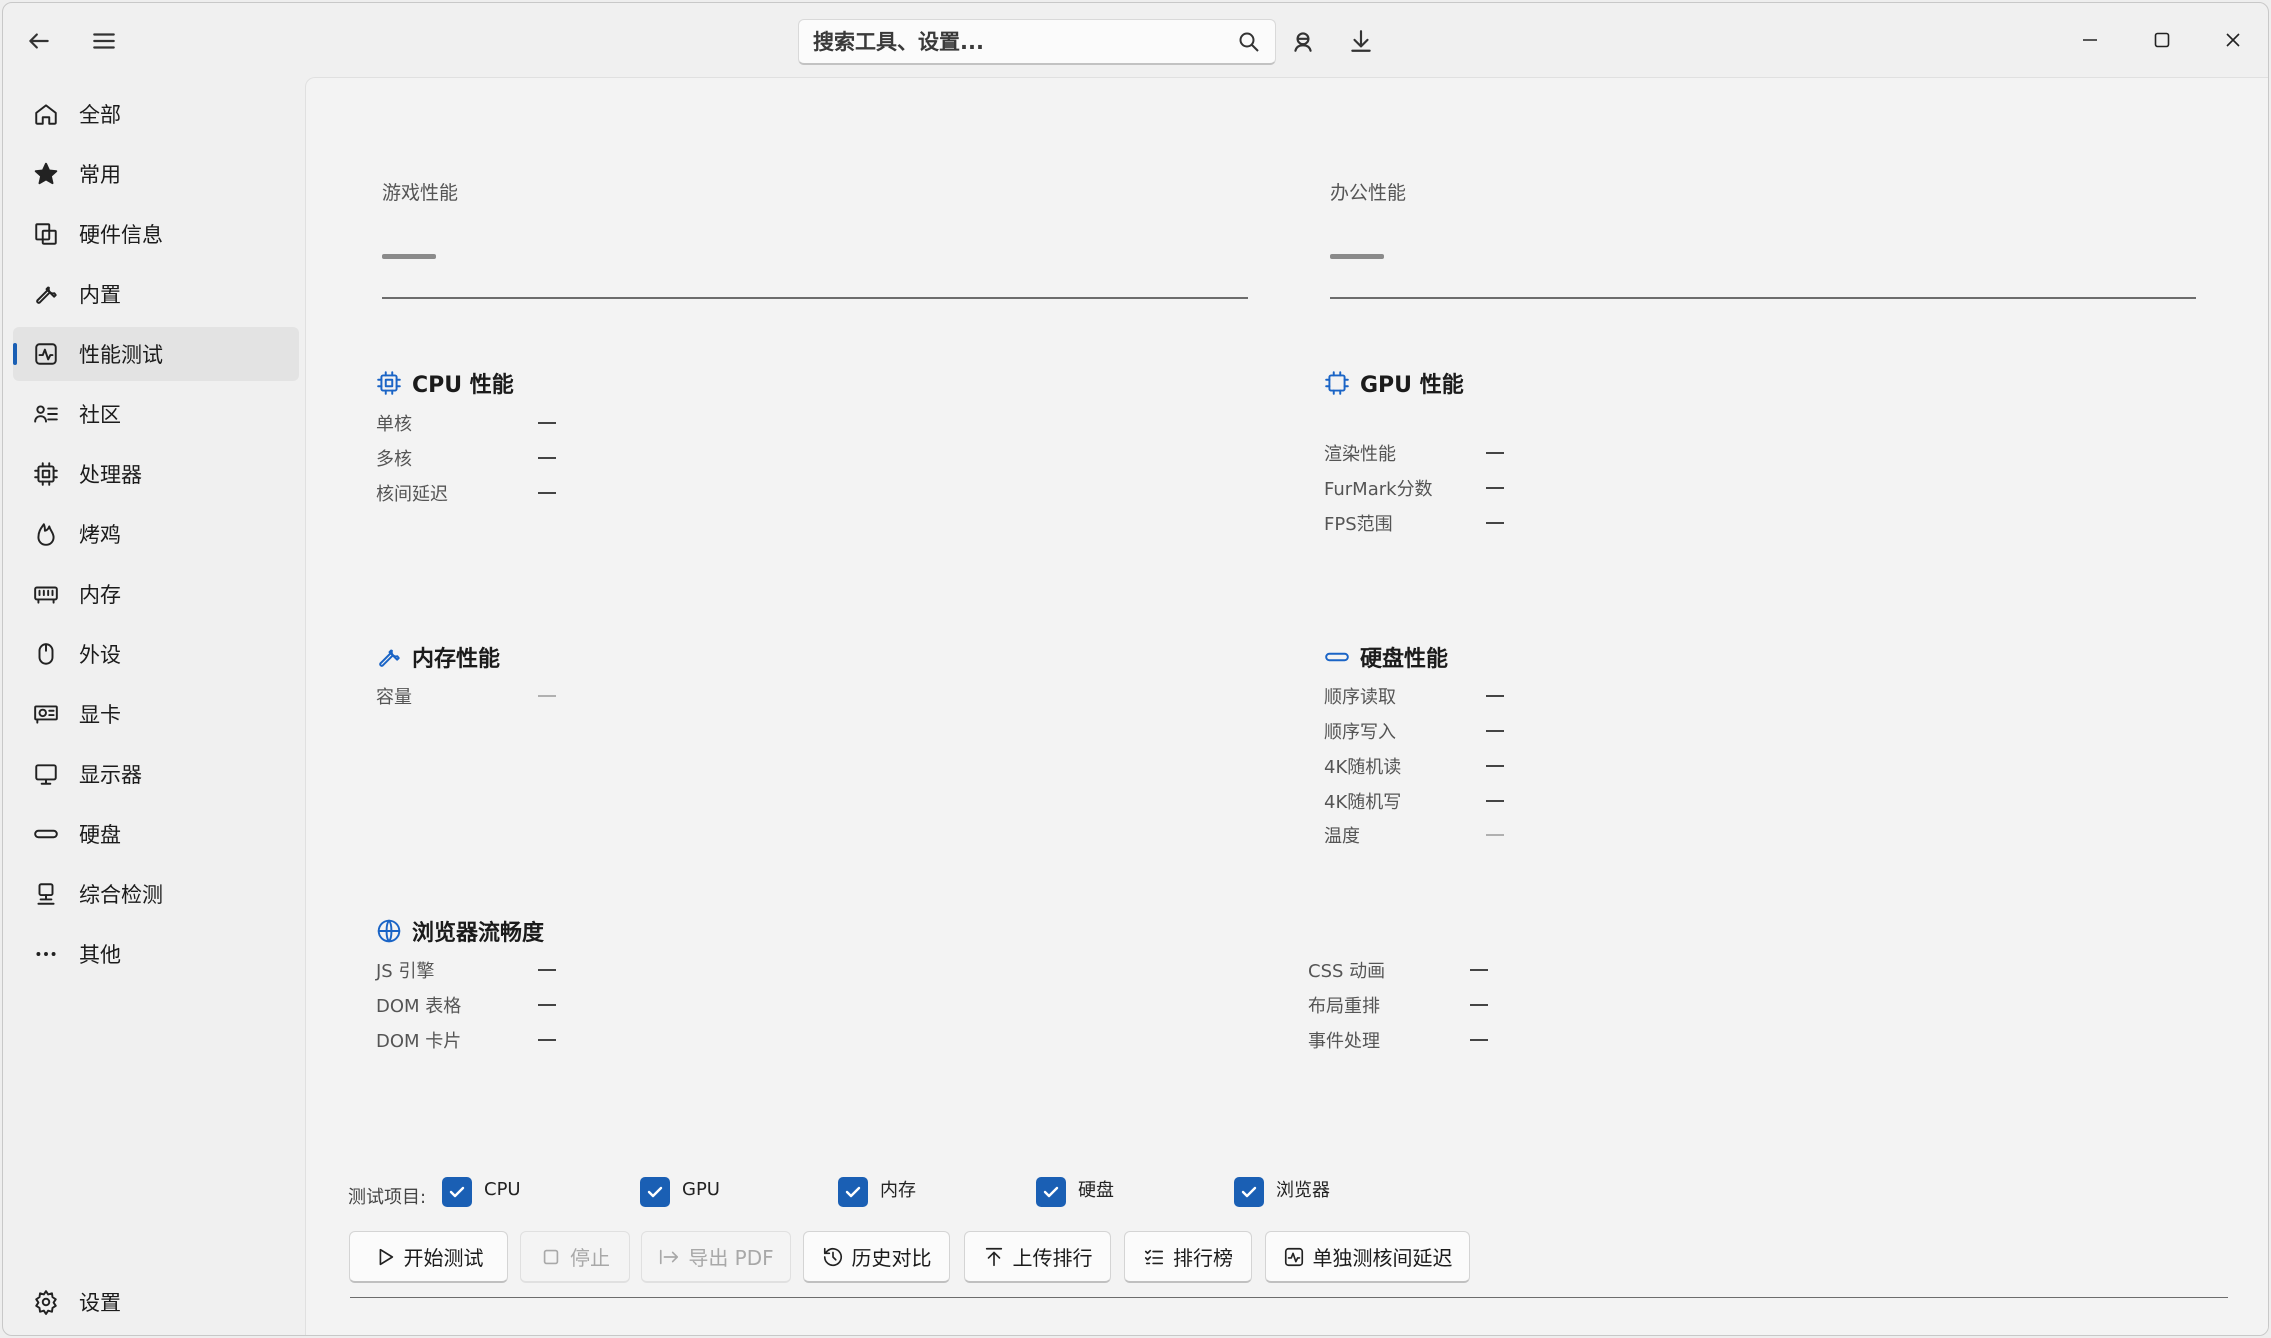 Image resolution: width=2271 pixels, height=1338 pixels. I want to click on sidebar-item-processor: 处理器, so click(156, 474).